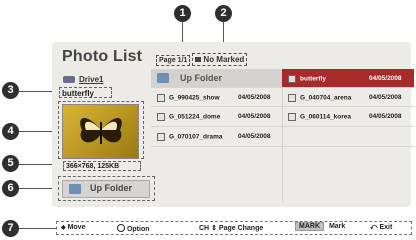 This screenshot has height=240, width=416. I want to click on selected-file-name: butterfly, so click(85, 92).